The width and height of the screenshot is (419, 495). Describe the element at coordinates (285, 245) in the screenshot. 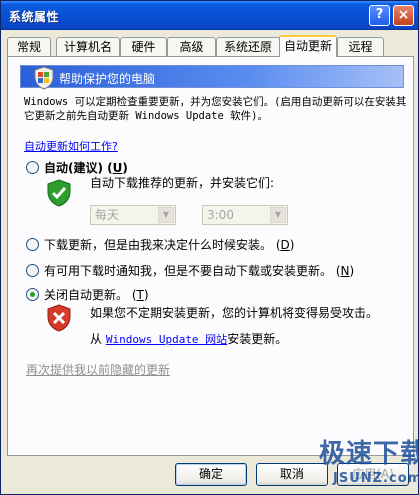

I see `download-access-key: D` at that location.